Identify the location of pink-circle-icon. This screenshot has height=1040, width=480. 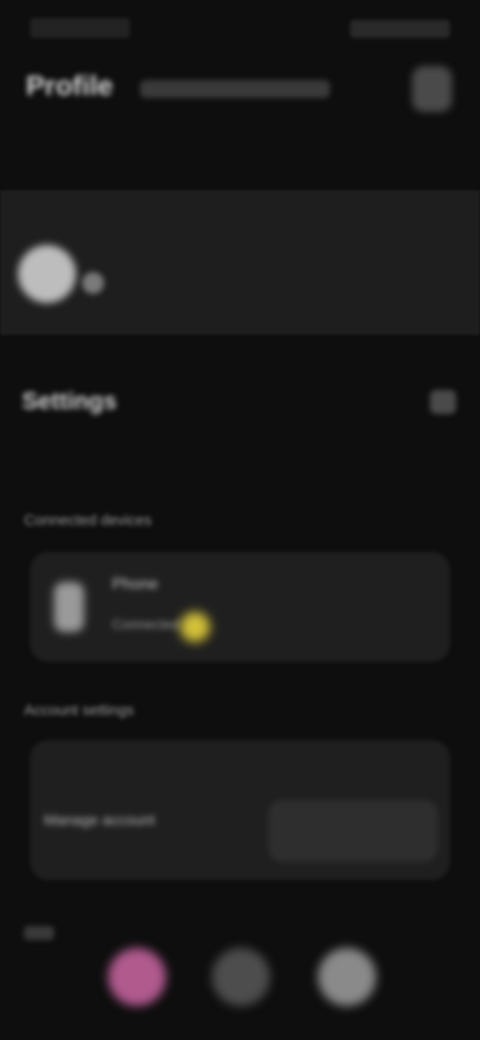
(137, 977).